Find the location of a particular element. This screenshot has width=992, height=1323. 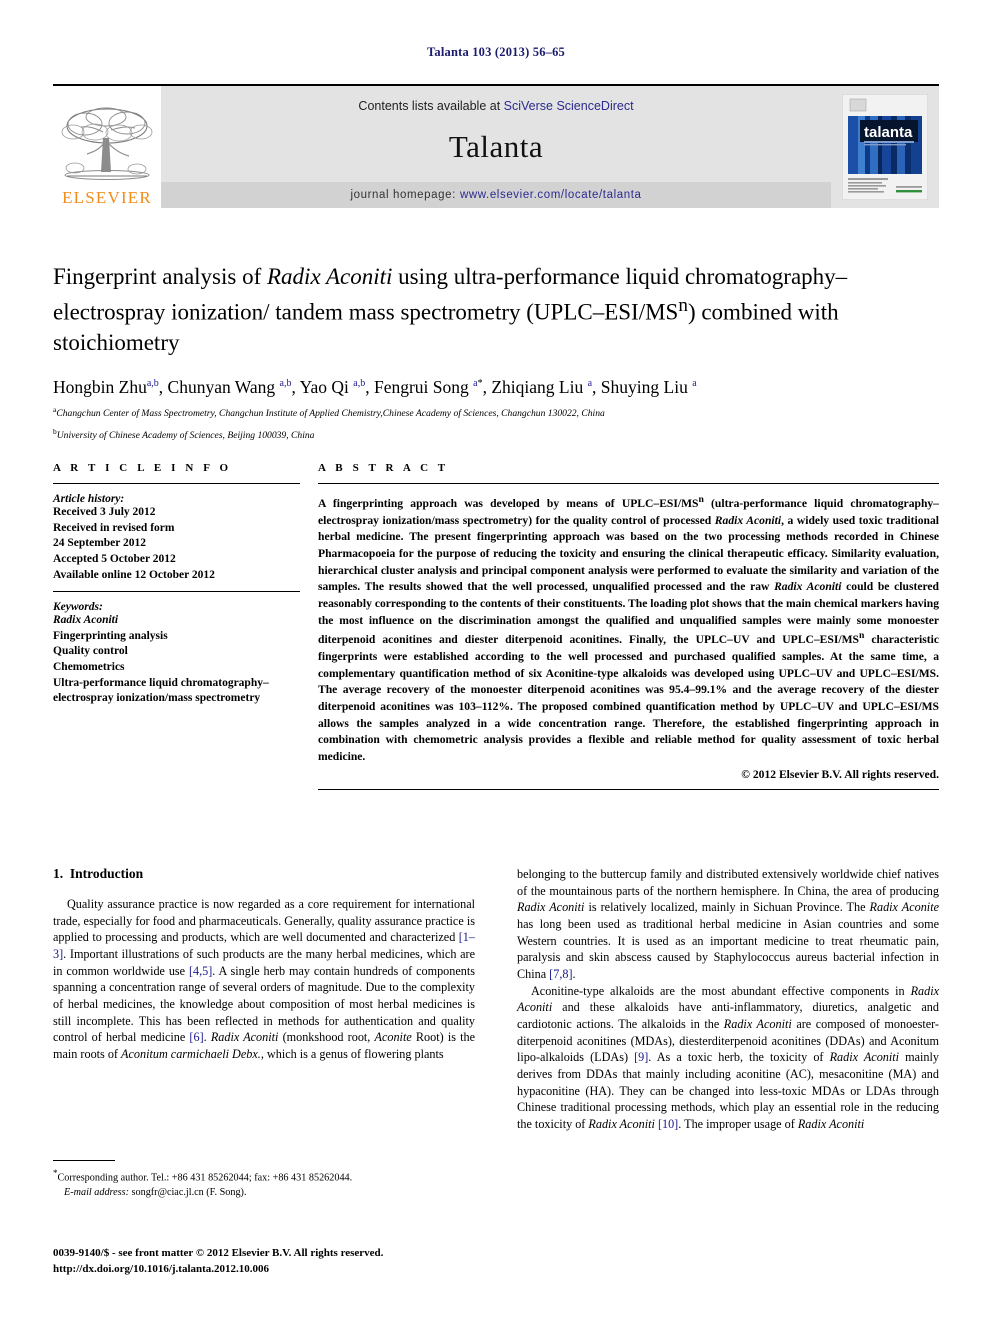

history-line: Available online 12 October 2012 is located at coordinates (134, 574).